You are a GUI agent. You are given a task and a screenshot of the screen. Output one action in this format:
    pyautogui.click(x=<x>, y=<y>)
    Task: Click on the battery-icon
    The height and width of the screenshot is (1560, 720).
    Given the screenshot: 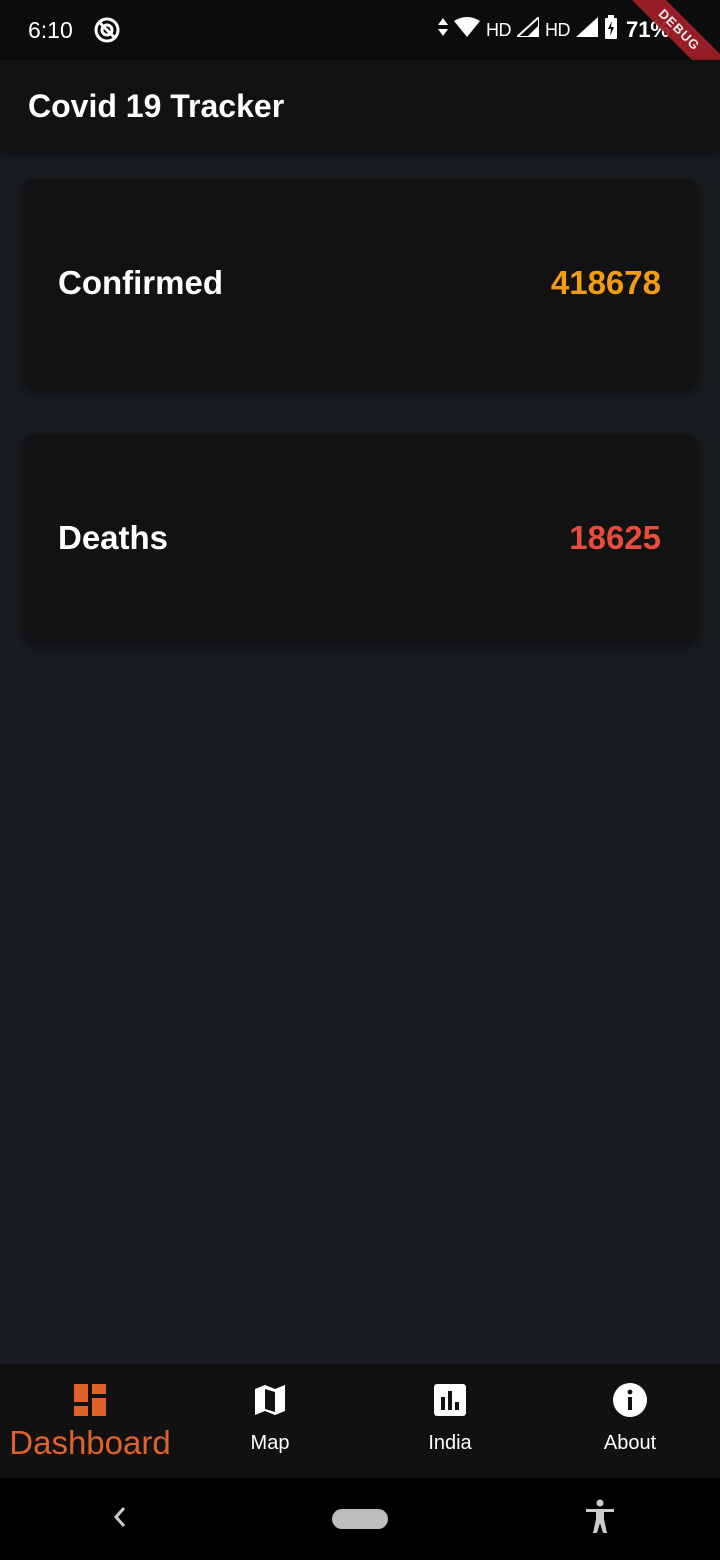 What is the action you would take?
    pyautogui.click(x=611, y=30)
    